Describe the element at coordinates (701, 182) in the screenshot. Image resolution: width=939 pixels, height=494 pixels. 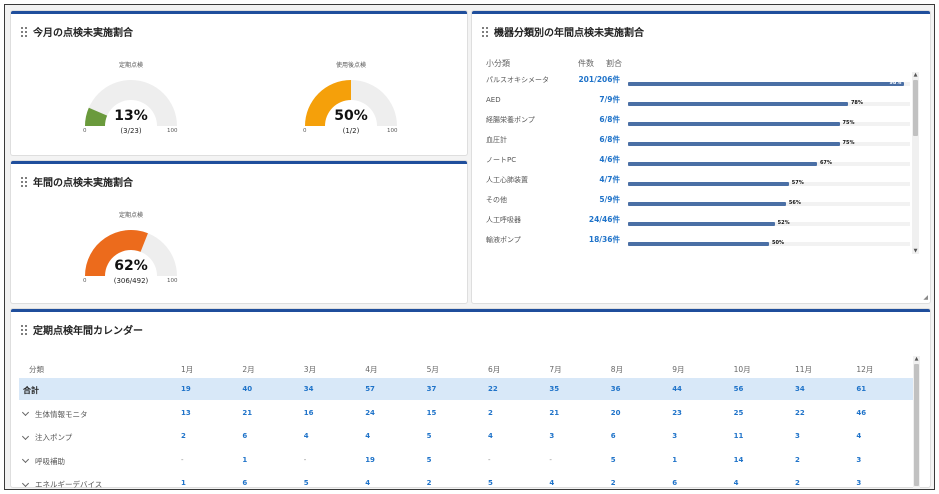
I see `category-row: 人工心肺装置 4/7件 57%` at that location.